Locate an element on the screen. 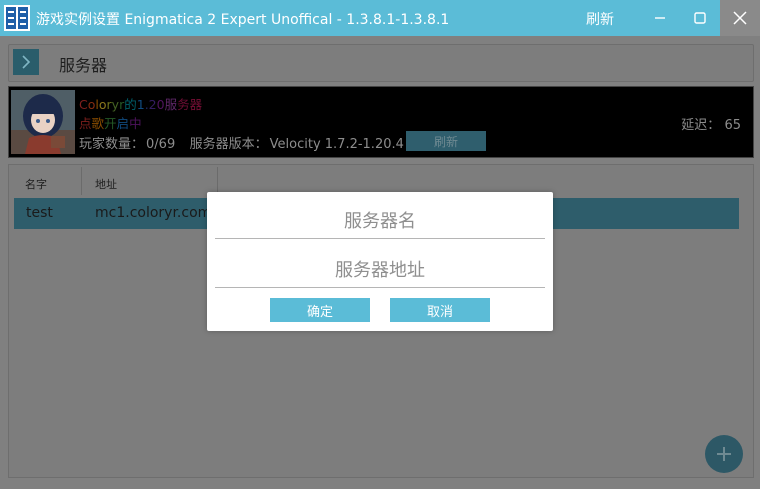 The height and width of the screenshot is (489, 760). motd-segment: 歌 is located at coordinates (98, 123).